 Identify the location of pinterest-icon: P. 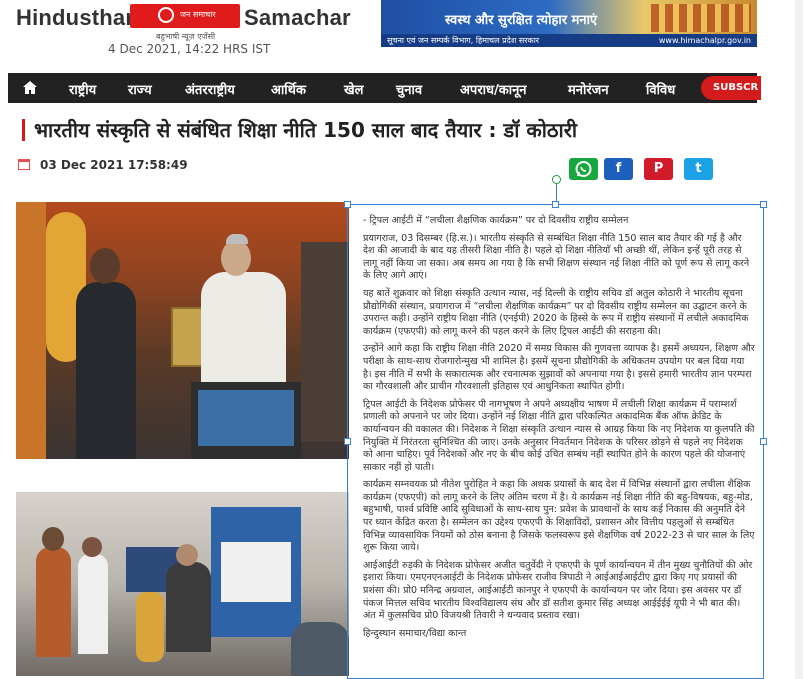
(658, 168).